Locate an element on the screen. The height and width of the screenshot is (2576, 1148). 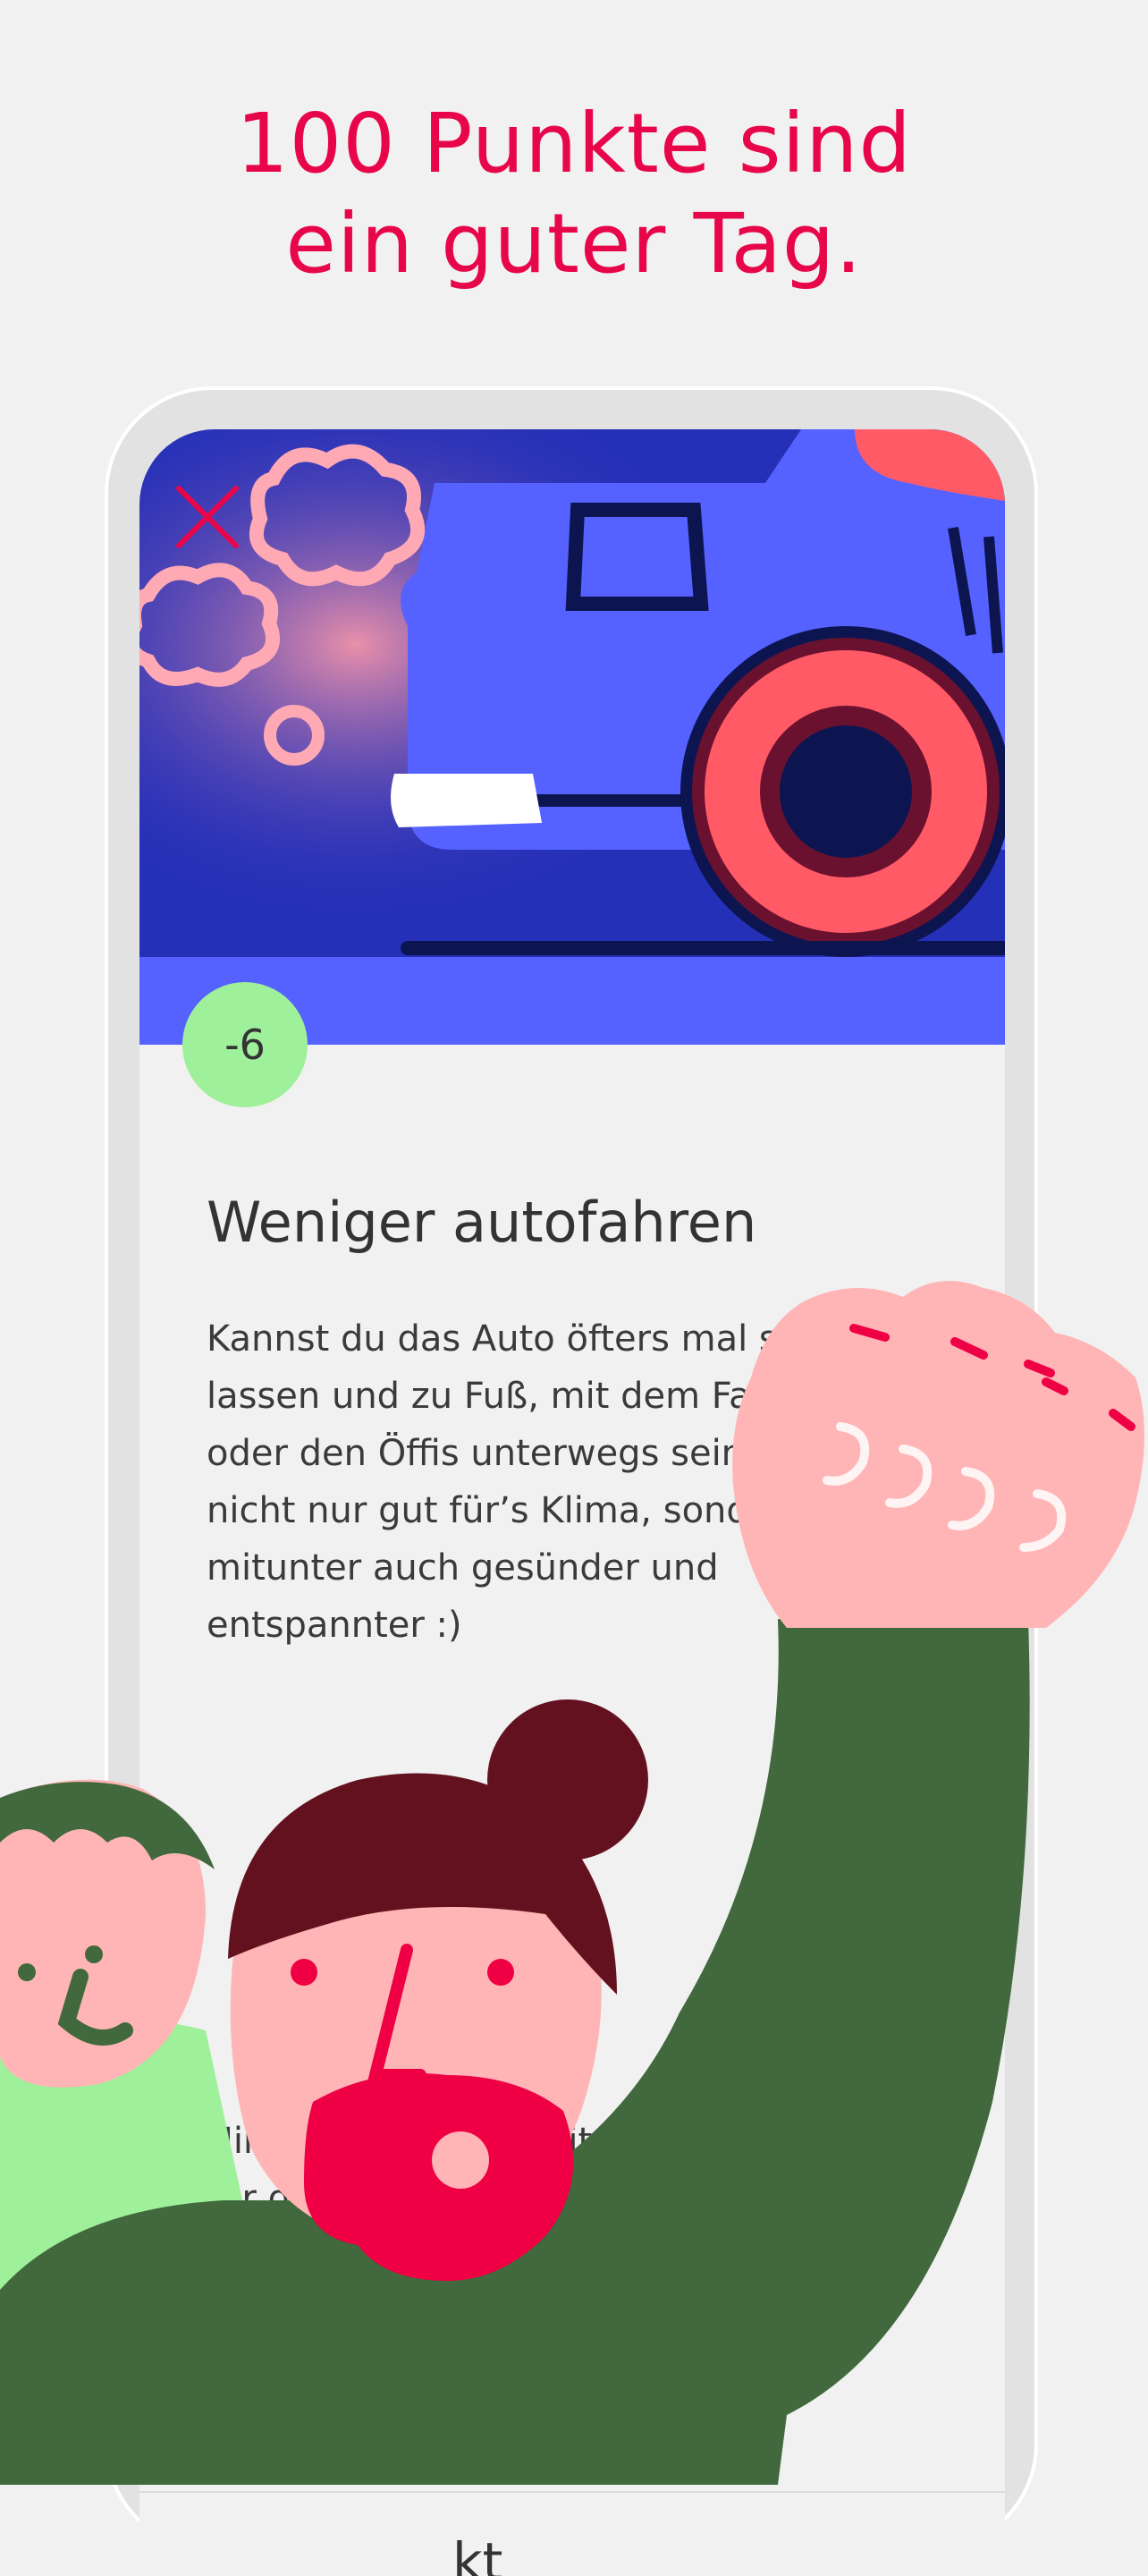
section-heading: kt is located at coordinates (477, 2553).